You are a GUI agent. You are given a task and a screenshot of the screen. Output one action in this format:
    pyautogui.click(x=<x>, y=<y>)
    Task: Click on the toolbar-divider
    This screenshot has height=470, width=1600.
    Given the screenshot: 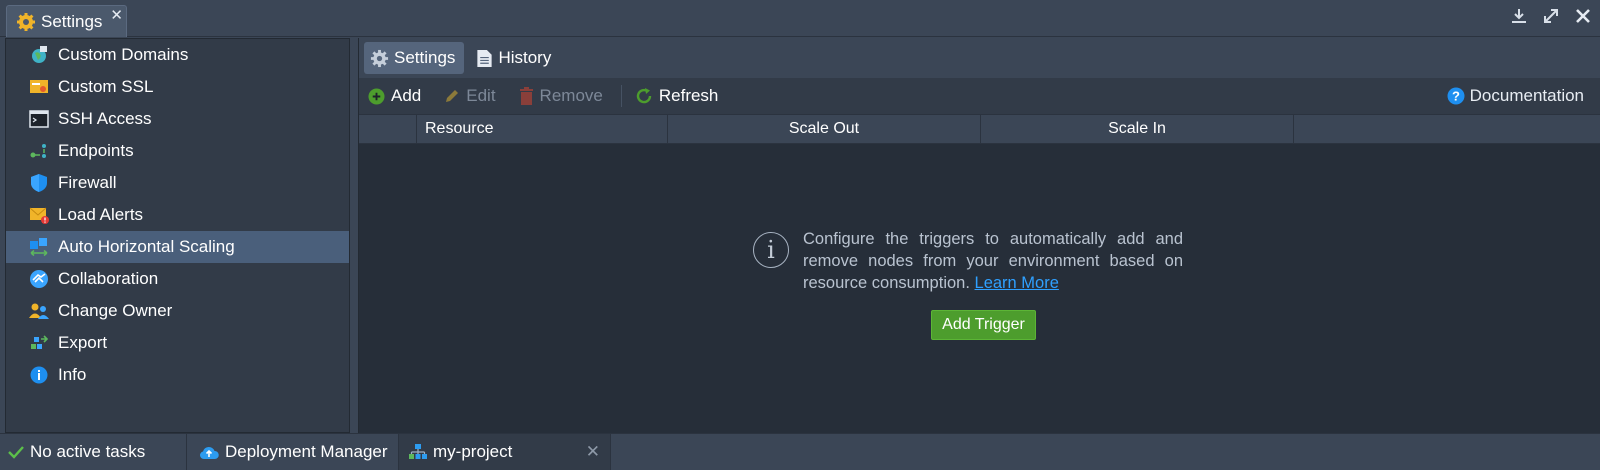 What is the action you would take?
    pyautogui.click(x=621, y=96)
    